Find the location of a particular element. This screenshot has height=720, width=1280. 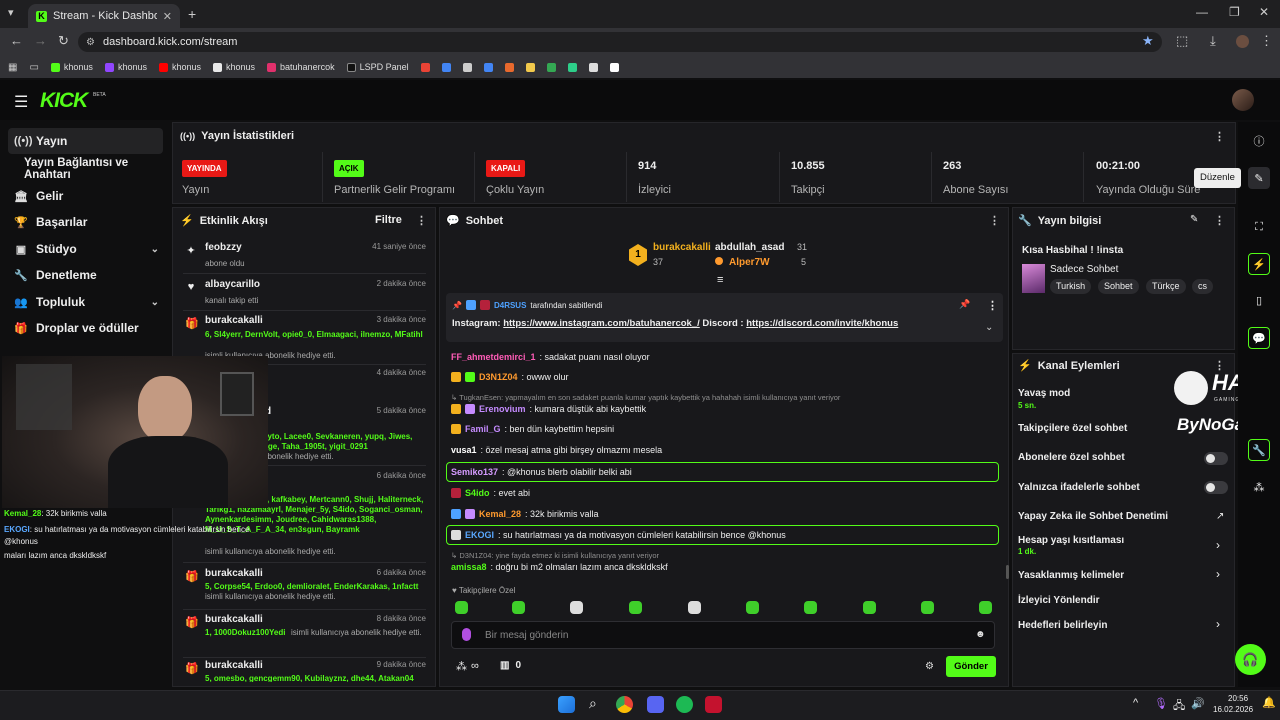

microphone-icon: 🎙 is located at coordinates (1161, 703).